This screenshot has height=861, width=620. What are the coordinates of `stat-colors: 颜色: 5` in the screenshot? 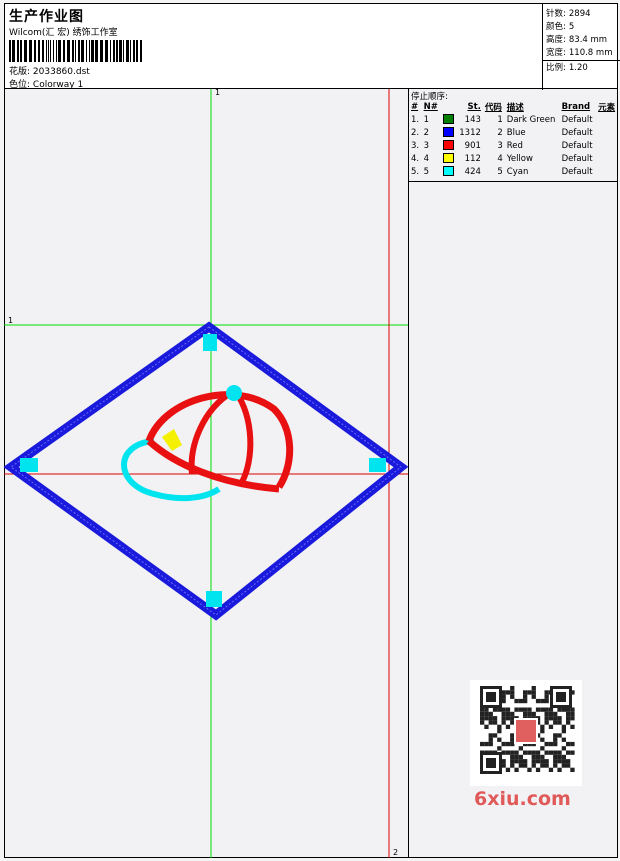 It's located at (560, 27).